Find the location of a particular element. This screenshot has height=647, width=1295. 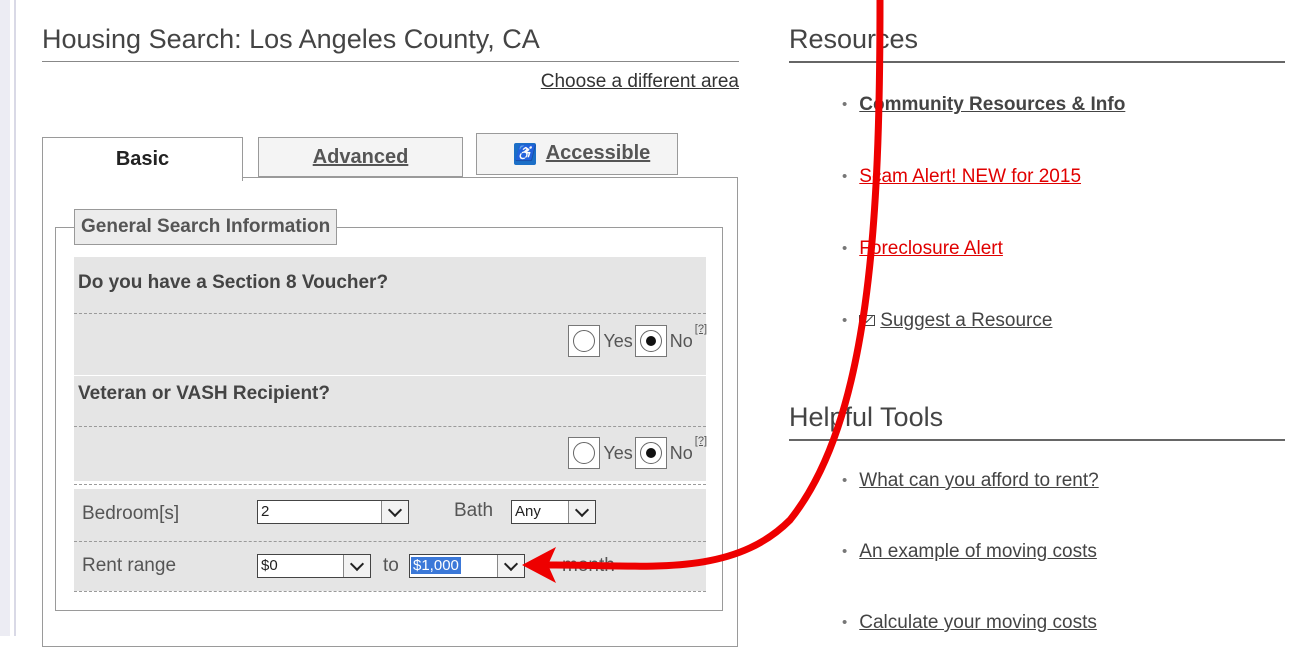

tab-basic-label: Basic is located at coordinates (142, 159).